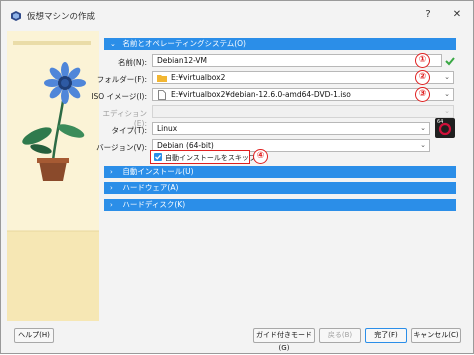 This screenshot has width=474, height=355. I want to click on help-button: ヘルプ(H), so click(34, 335).